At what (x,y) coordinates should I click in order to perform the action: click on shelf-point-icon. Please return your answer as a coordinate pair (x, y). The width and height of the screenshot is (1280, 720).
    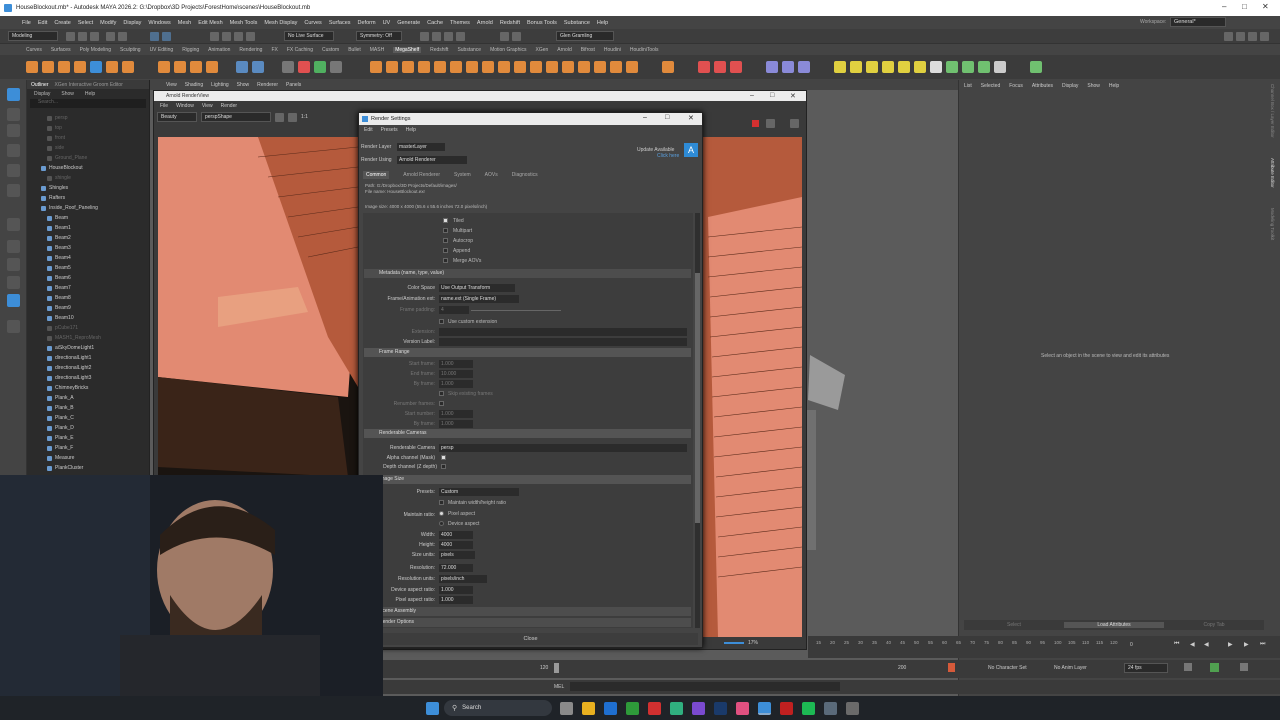
    Looking at the image, I should click on (872, 67).